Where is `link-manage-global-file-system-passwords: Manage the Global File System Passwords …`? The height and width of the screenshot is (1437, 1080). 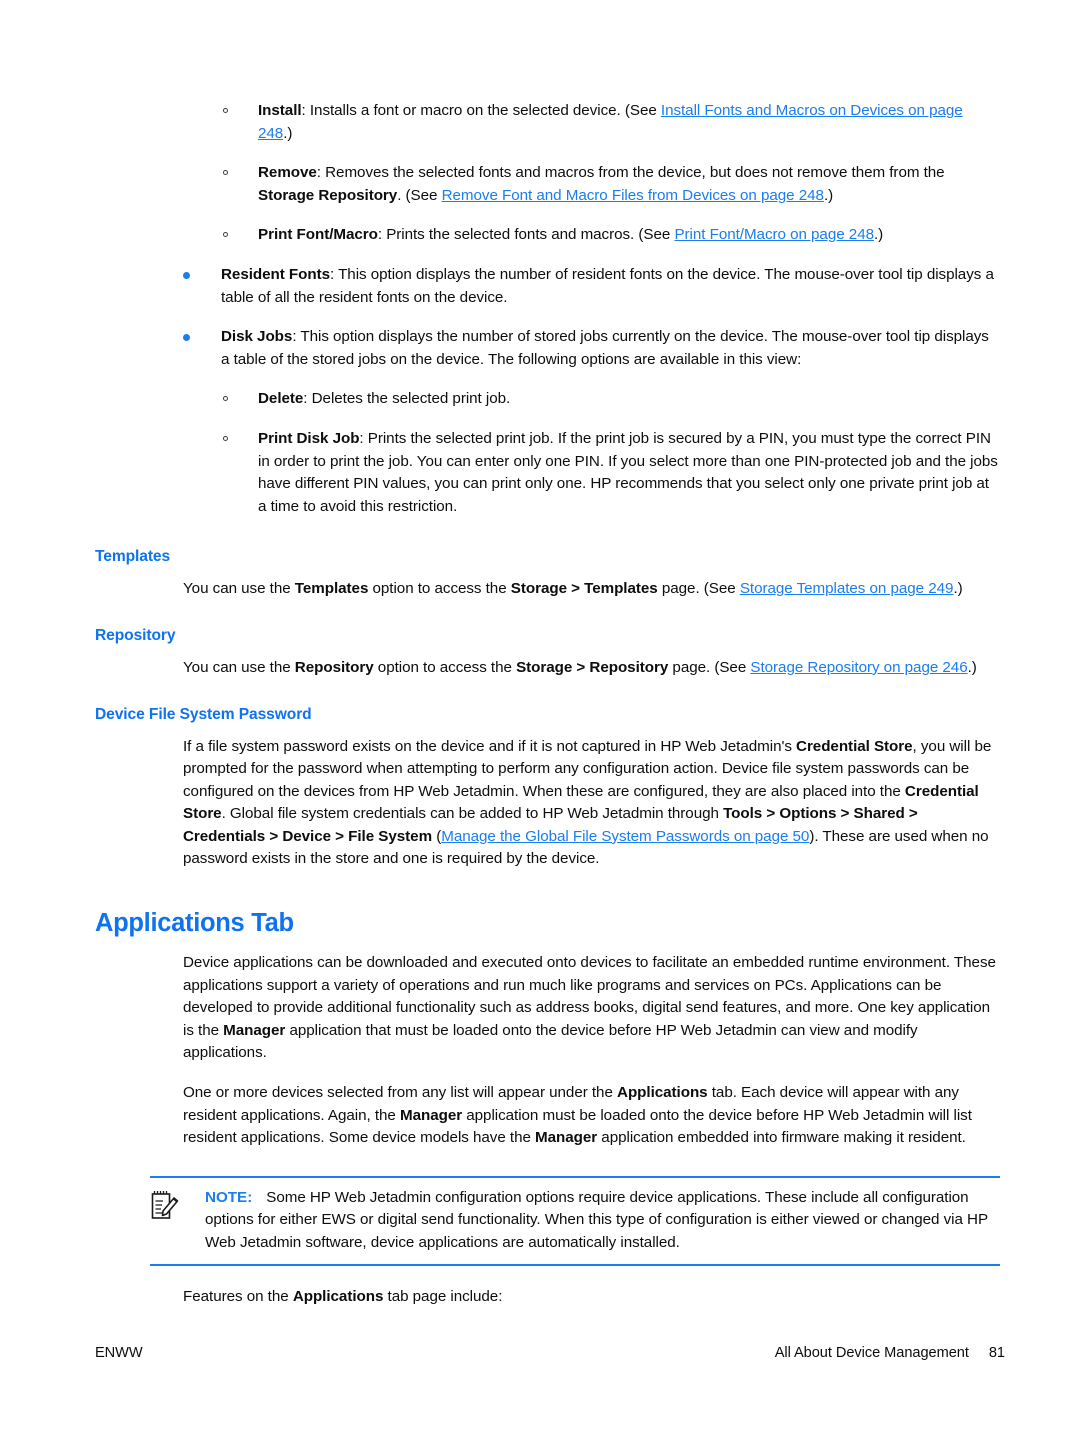 link-manage-global-file-system-passwords: Manage the Global File System Passwords … is located at coordinates (625, 836).